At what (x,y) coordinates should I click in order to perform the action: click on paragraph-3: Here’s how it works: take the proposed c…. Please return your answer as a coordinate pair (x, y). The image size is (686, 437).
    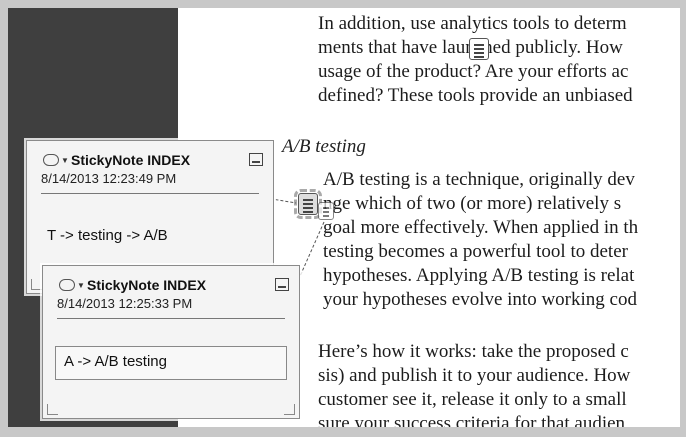
    Looking at the image, I should click on (499, 383).